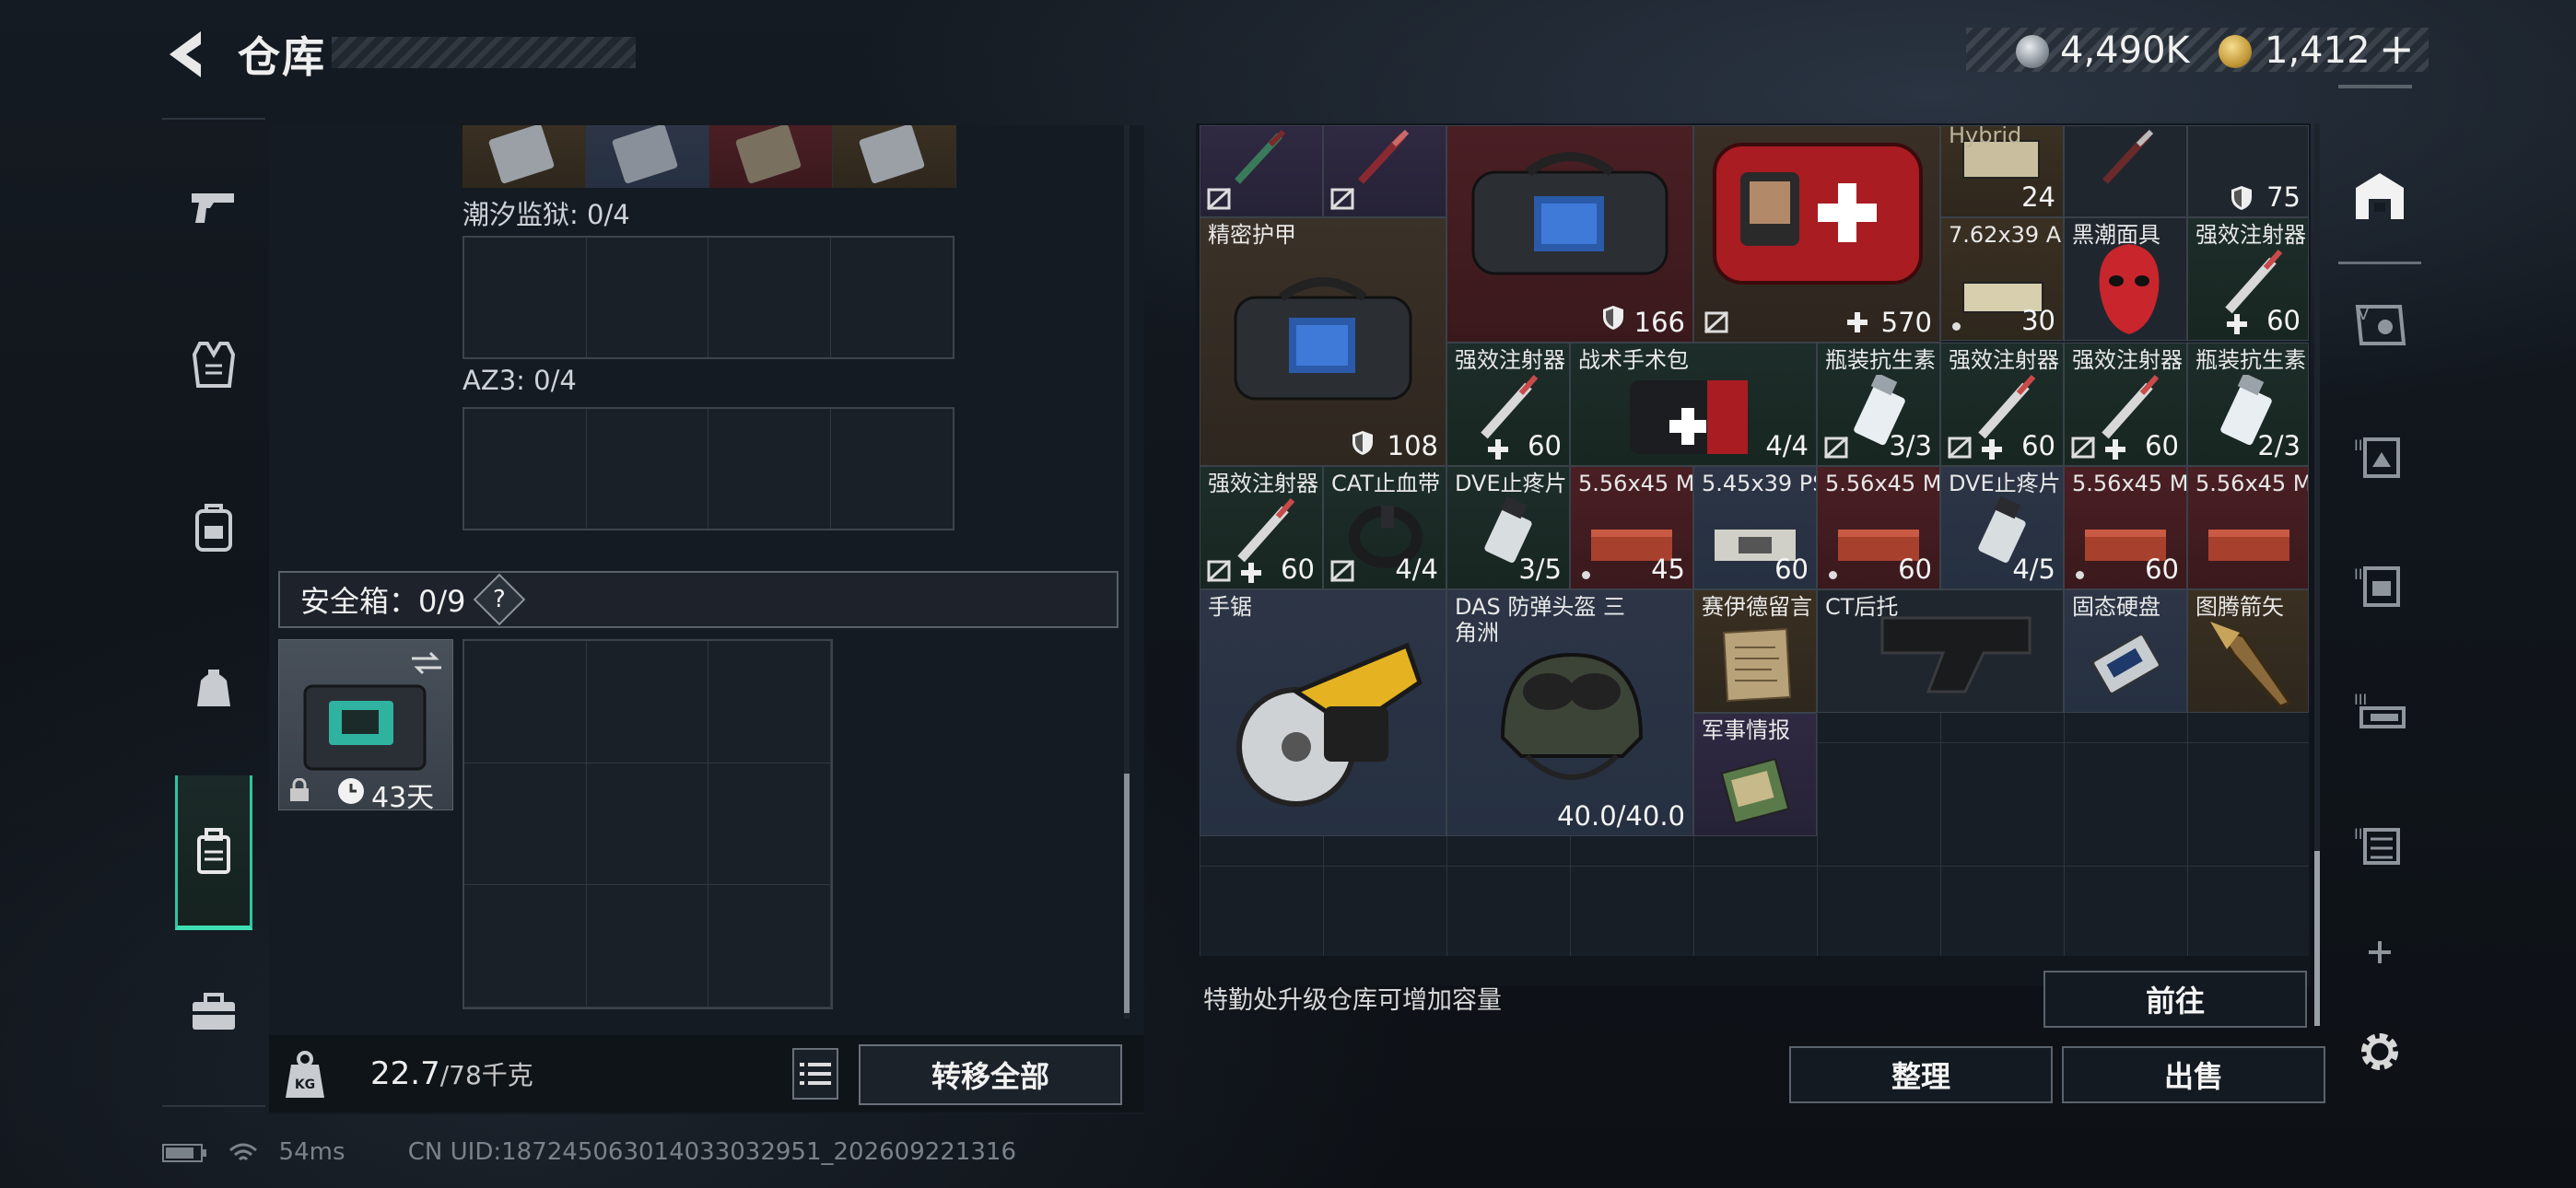  I want to click on silver-coin-icon, so click(2032, 51).